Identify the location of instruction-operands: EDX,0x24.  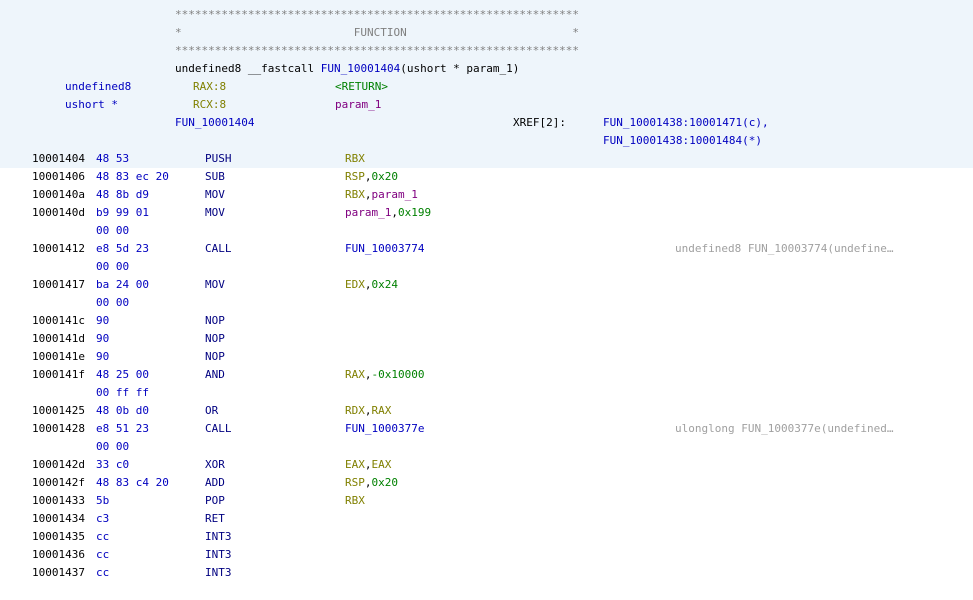
(371, 285).